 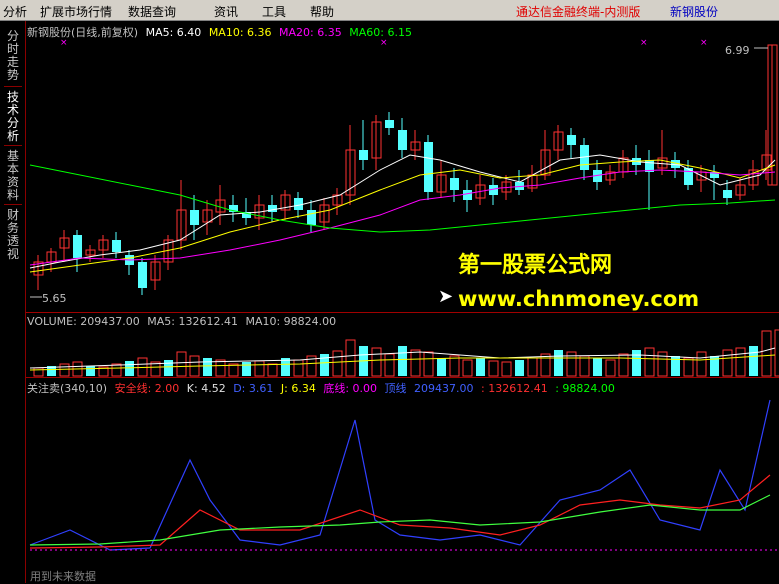 I want to click on watermark-line-1: 第一股票公式网, so click(x=535, y=265).